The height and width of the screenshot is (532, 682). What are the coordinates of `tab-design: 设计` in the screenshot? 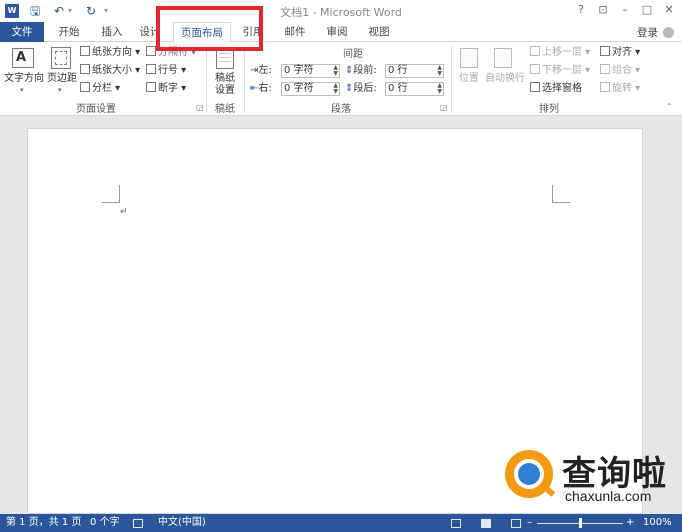 It's located at (150, 32).